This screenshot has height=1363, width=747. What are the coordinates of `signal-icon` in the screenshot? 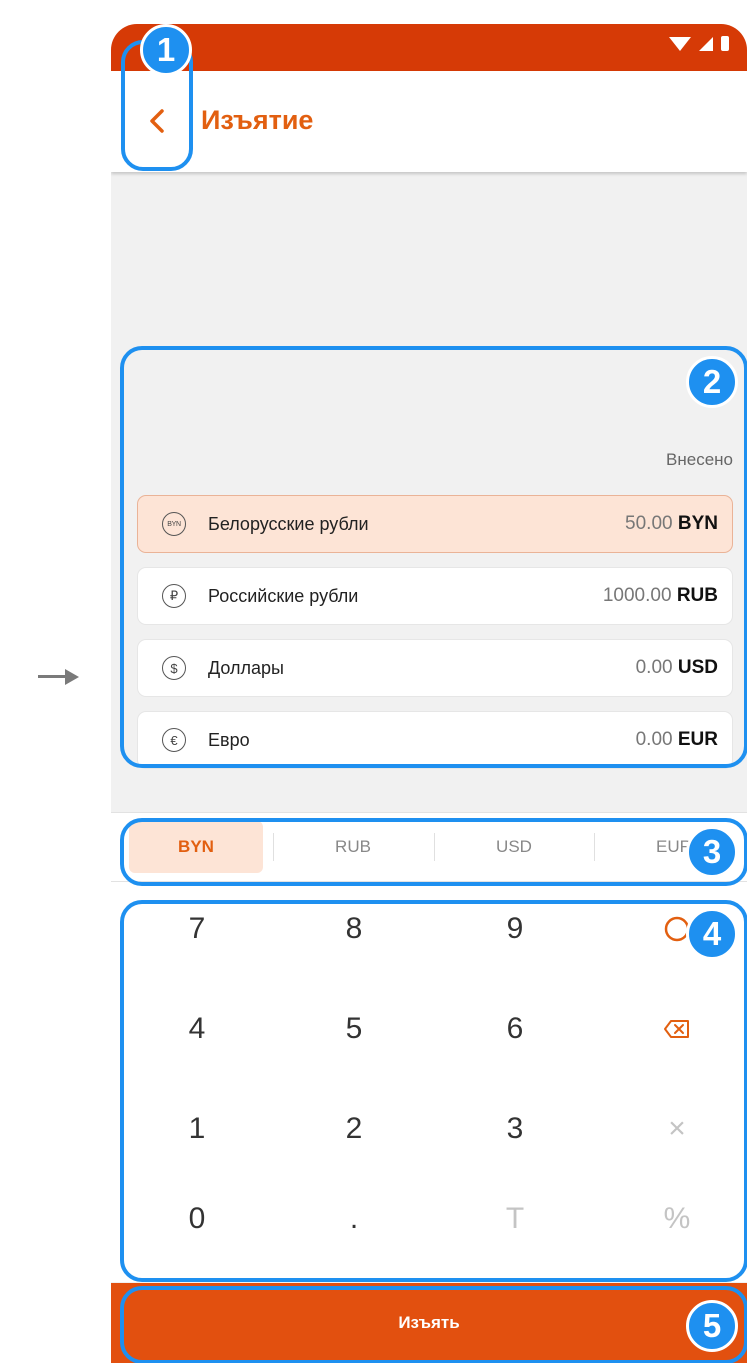 It's located at (706, 43).